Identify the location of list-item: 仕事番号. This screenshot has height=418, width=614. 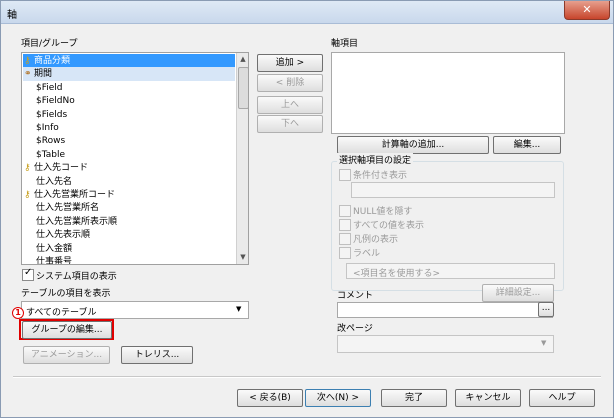
(129, 260).